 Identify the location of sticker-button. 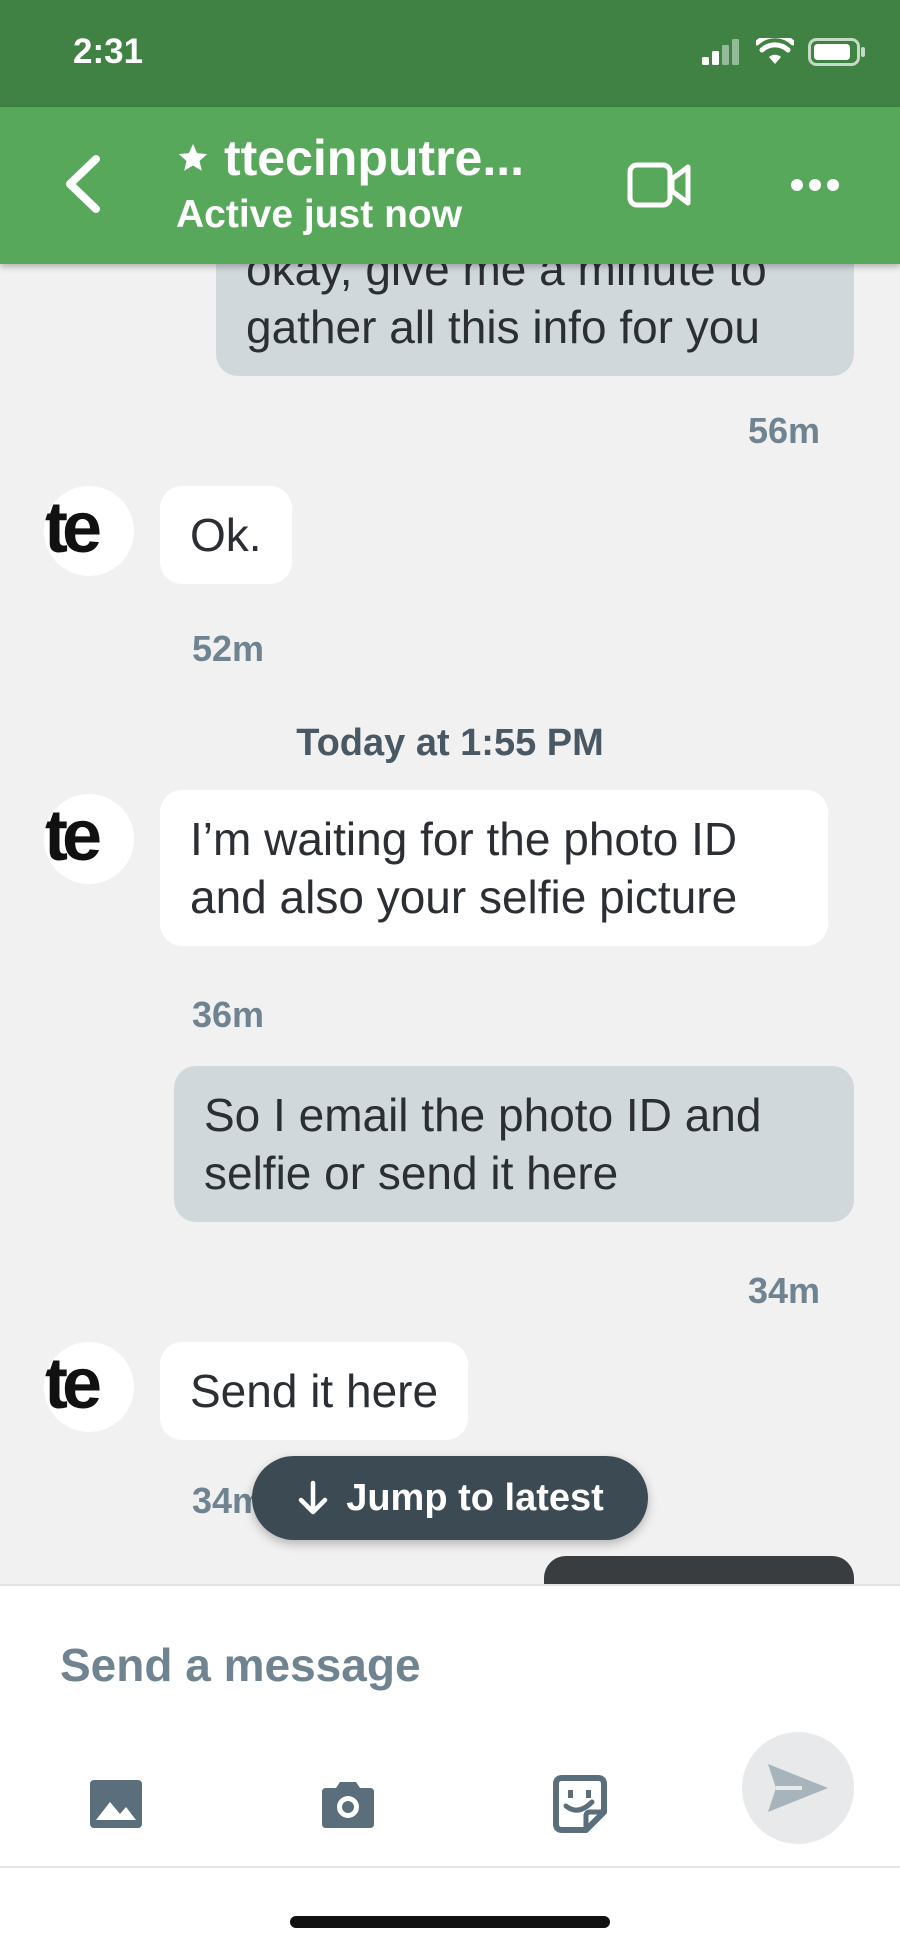
(580, 1804).